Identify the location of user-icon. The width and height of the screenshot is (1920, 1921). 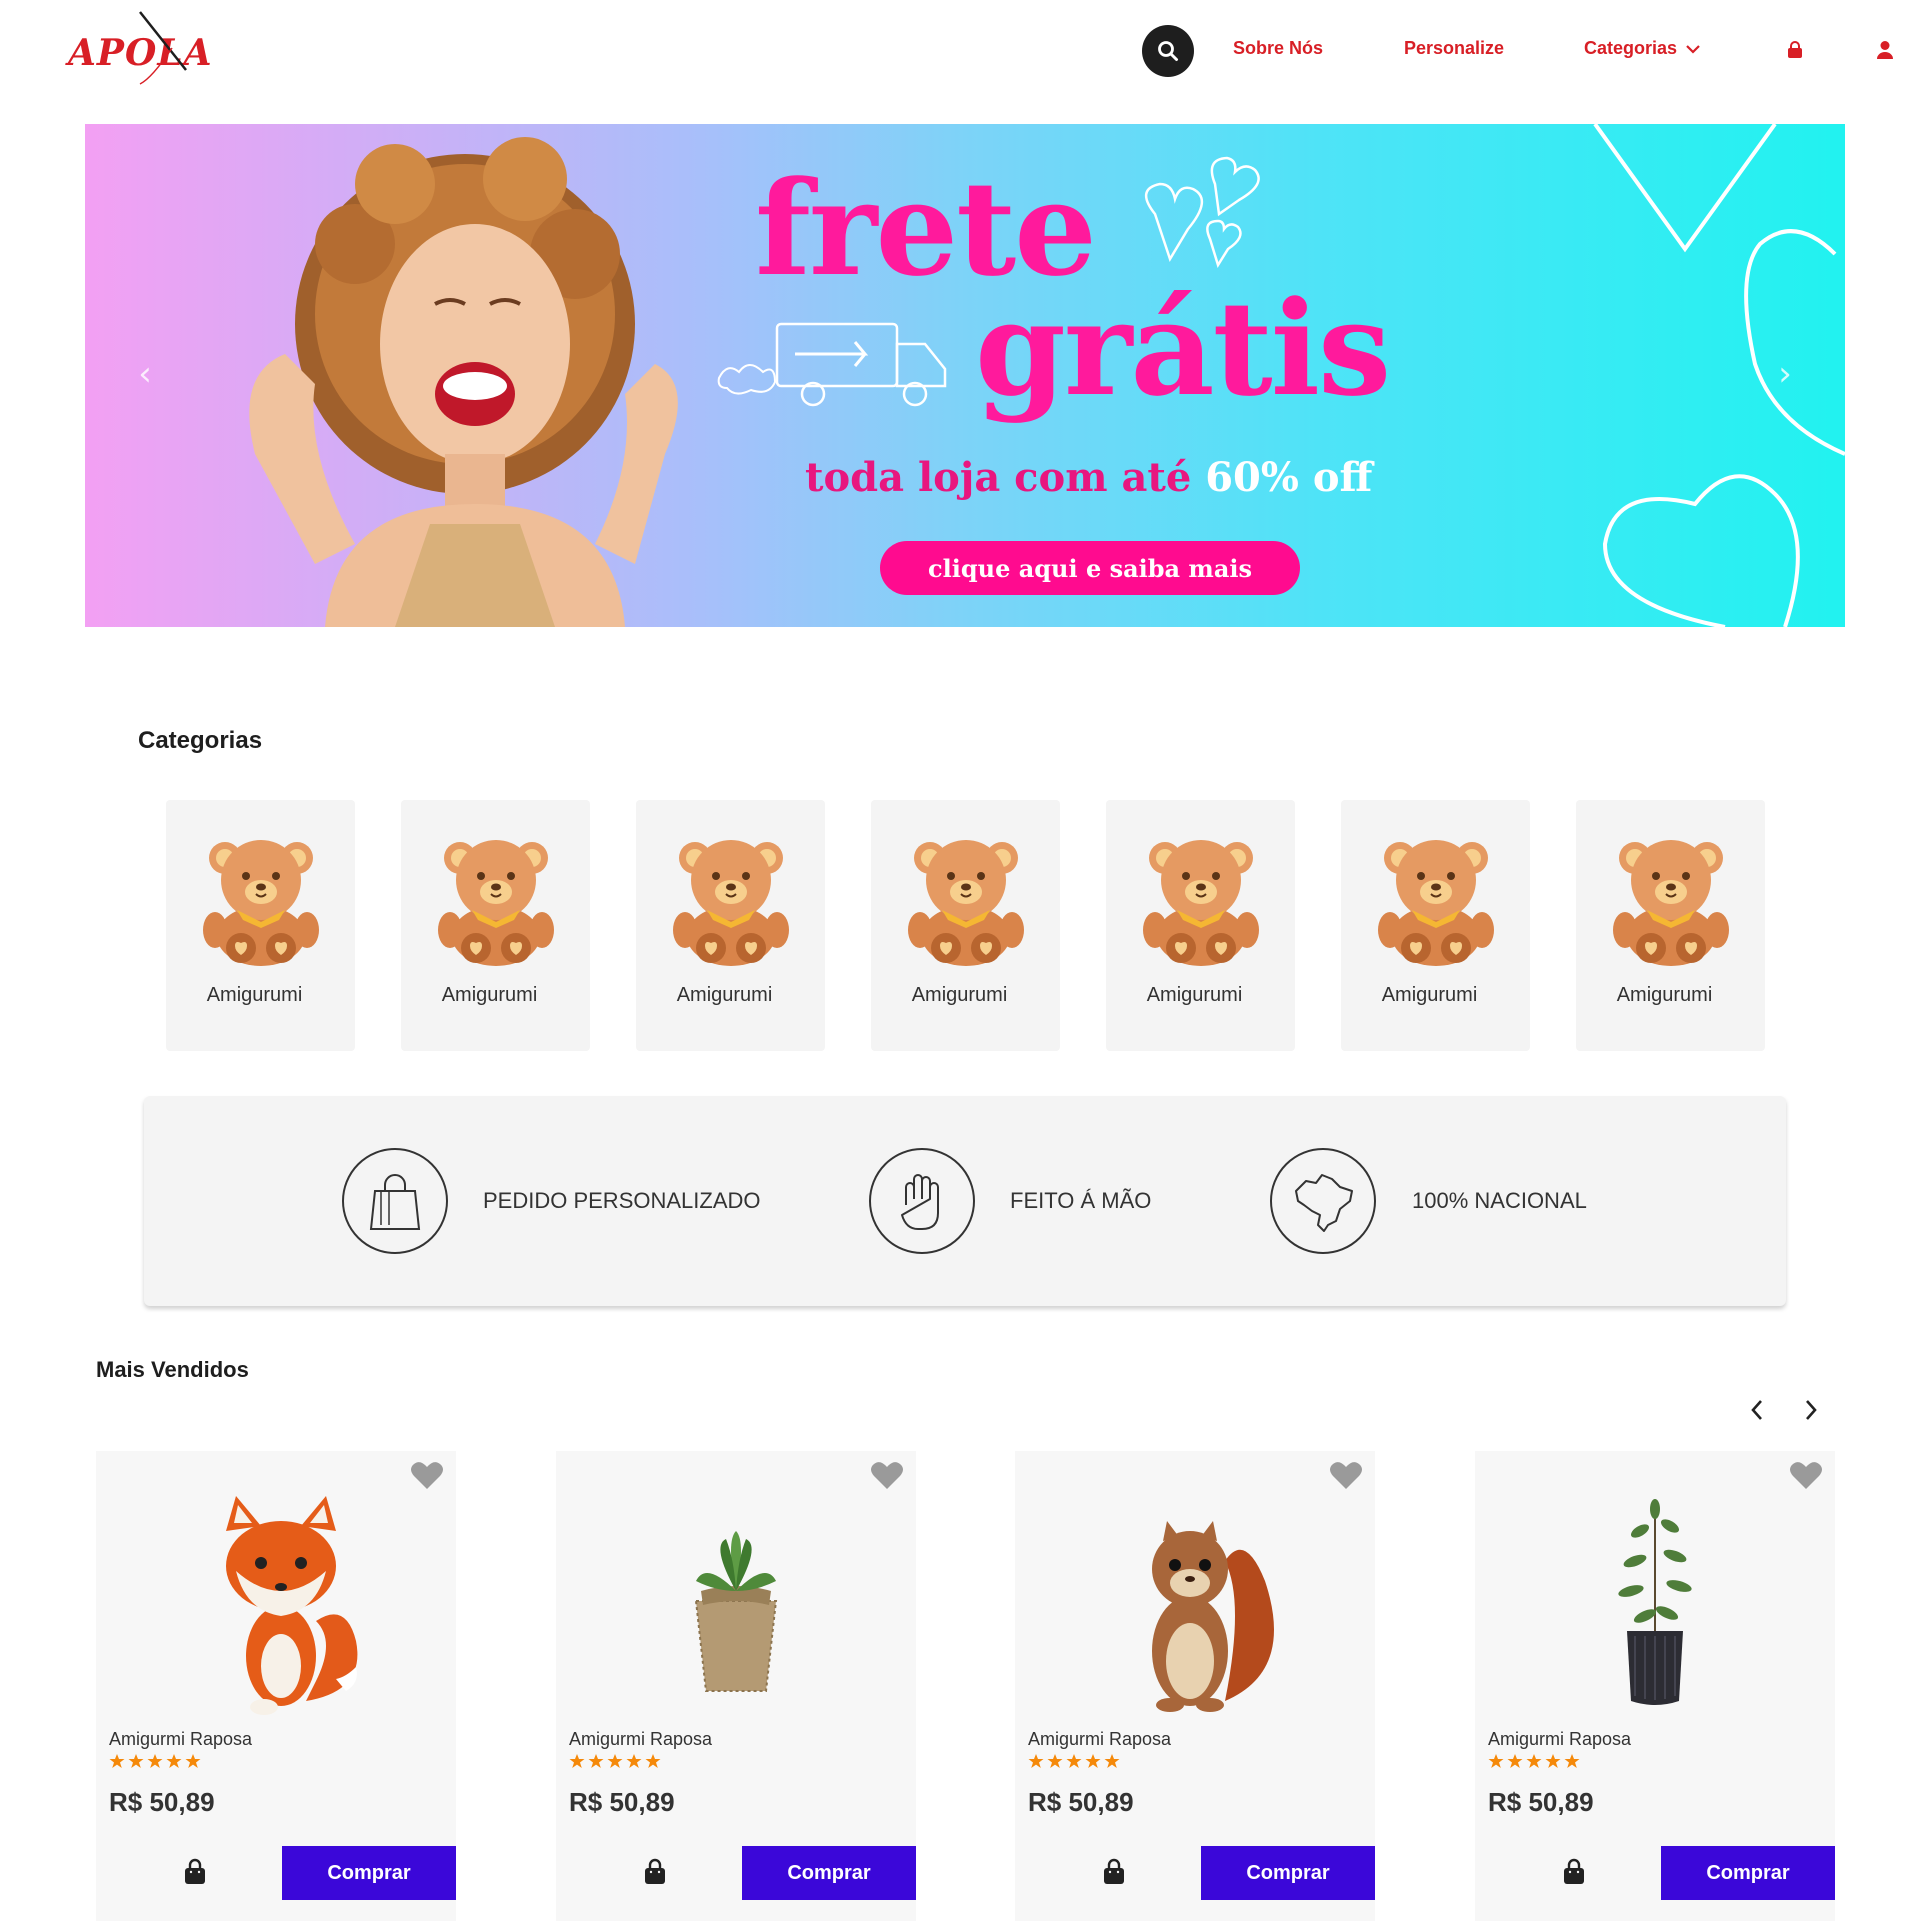
(1885, 50).